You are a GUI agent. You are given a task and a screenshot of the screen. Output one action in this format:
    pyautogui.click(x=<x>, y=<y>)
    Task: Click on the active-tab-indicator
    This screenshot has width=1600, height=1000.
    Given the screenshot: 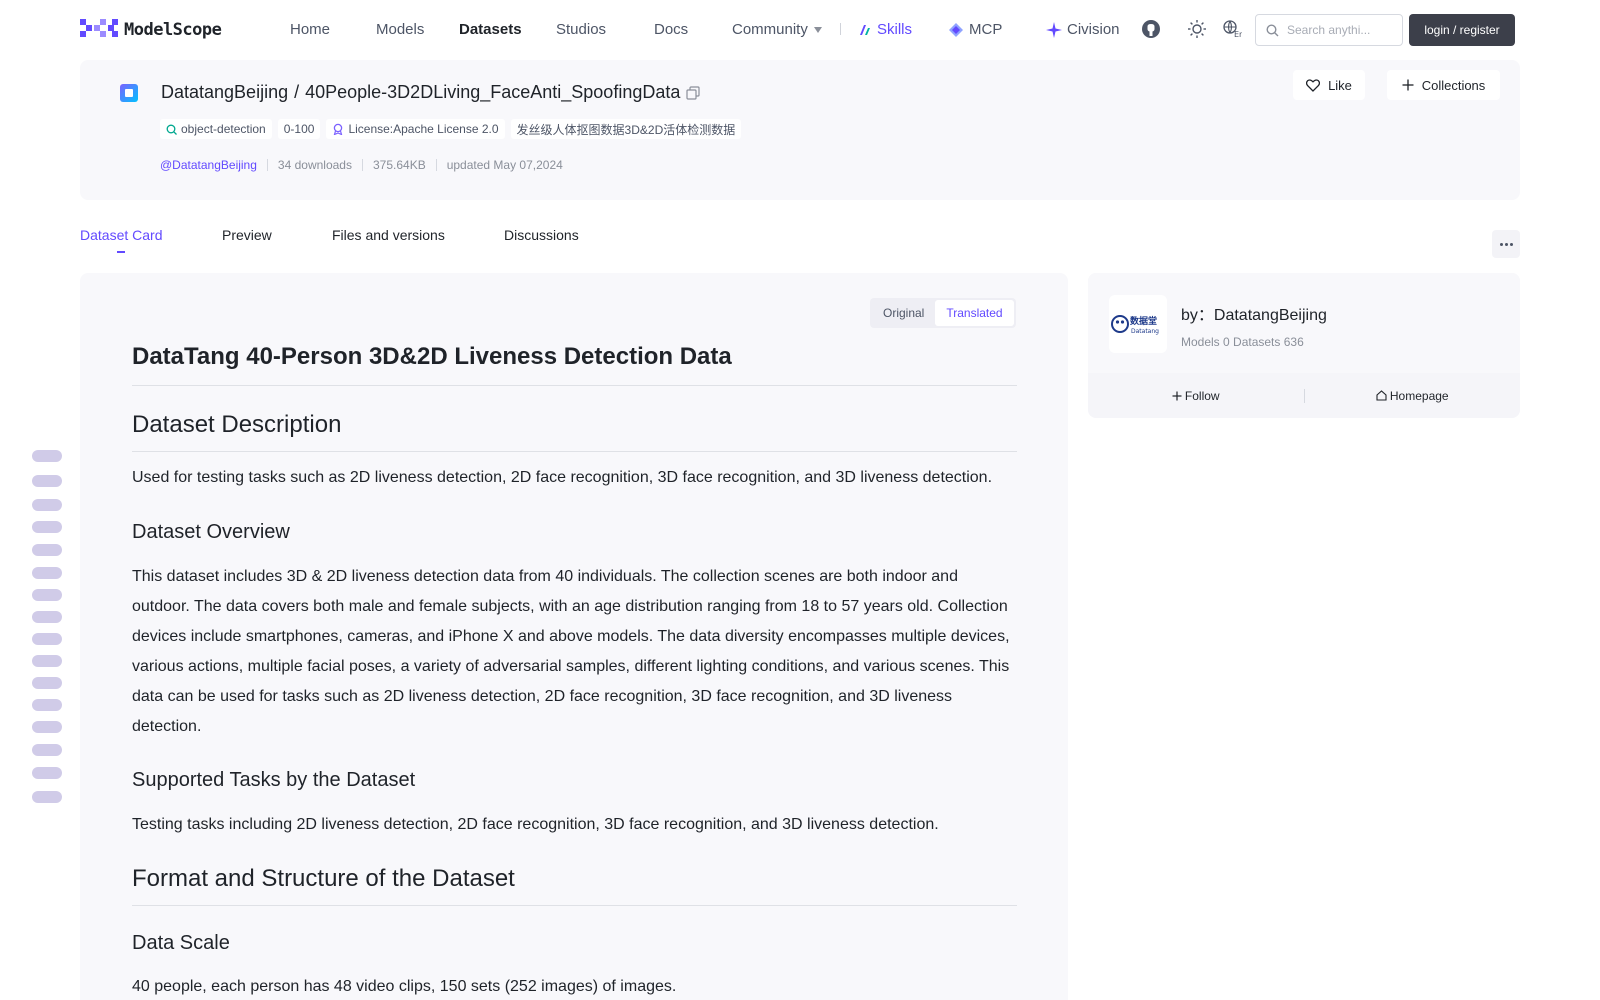 What is the action you would take?
    pyautogui.click(x=121, y=252)
    